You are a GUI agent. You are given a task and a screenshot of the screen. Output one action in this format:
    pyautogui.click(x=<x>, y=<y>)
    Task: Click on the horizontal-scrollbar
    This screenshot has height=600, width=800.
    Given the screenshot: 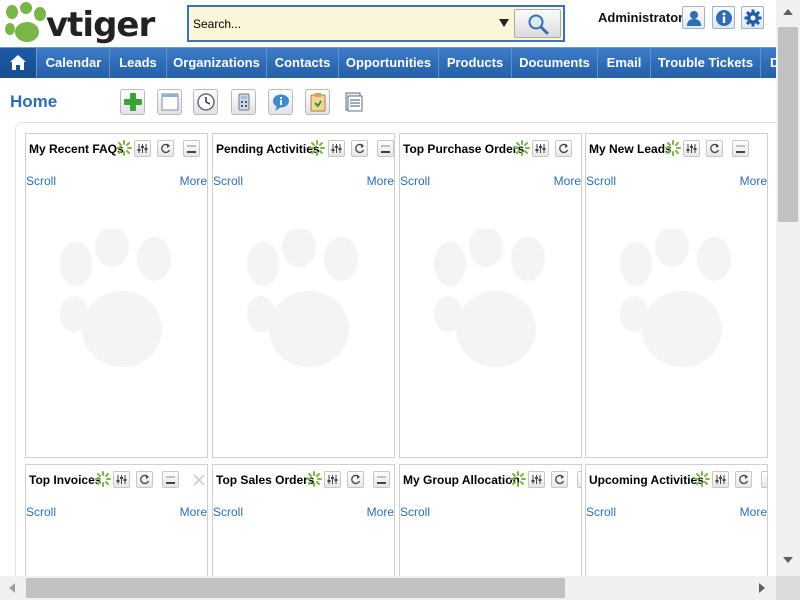 What is the action you would take?
    pyautogui.click(x=388, y=588)
    